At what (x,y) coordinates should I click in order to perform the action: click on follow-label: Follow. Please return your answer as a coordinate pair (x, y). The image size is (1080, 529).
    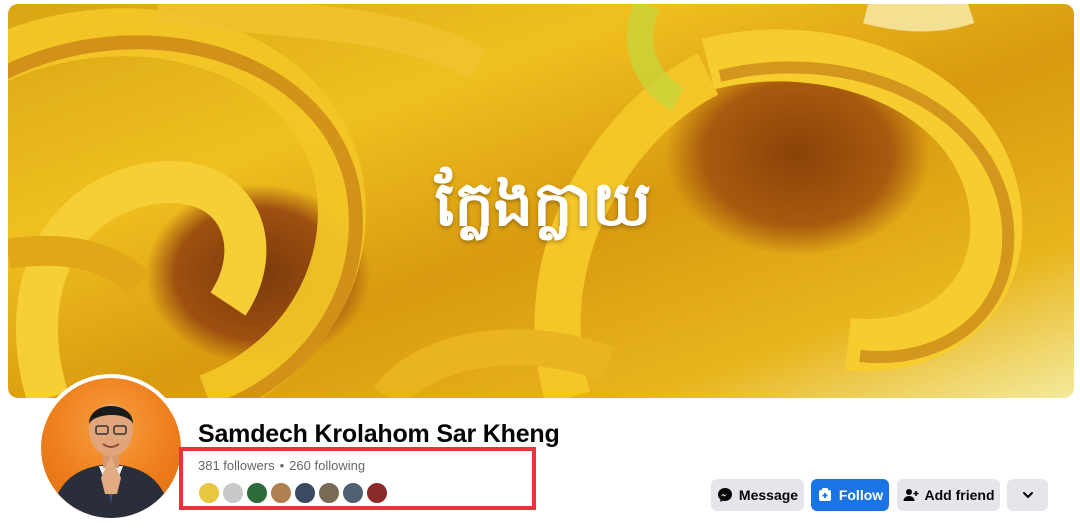
    Looking at the image, I should click on (861, 495).